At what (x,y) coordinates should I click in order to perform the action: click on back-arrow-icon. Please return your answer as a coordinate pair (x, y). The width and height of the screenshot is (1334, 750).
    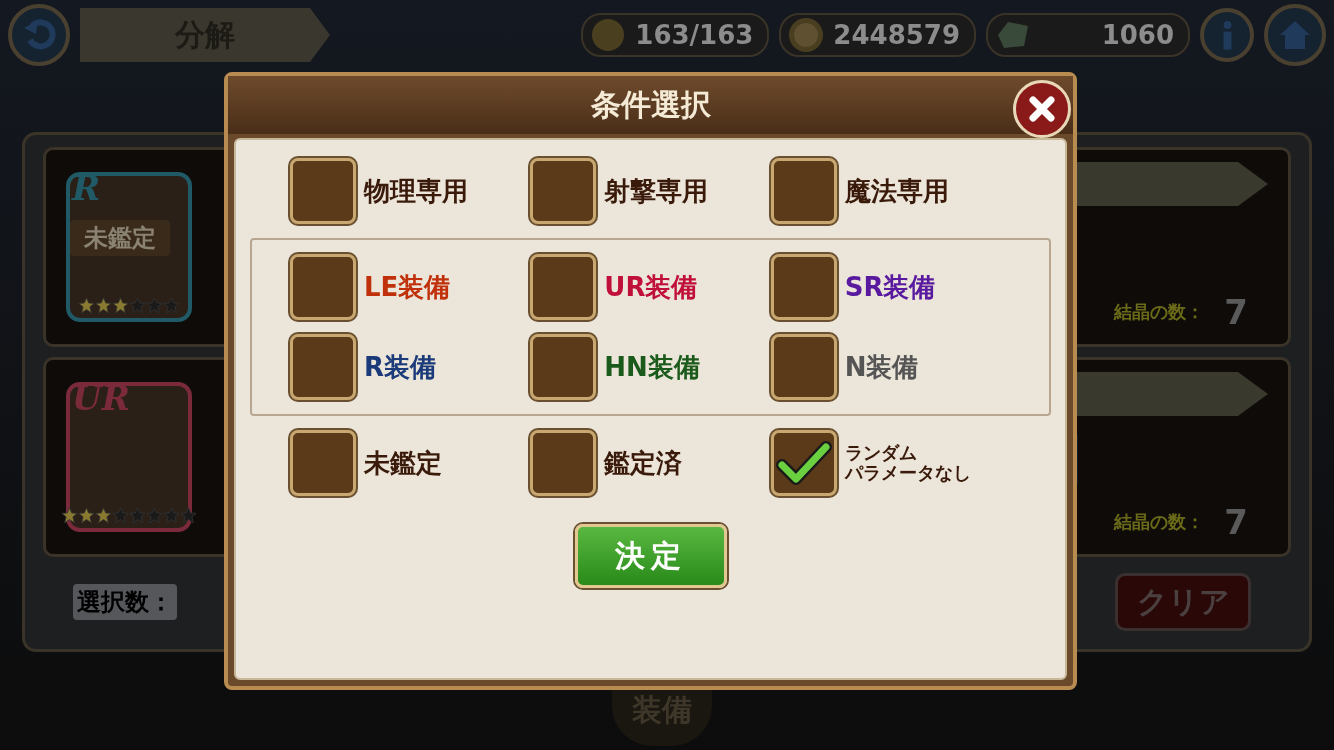
    Looking at the image, I should click on (39, 35).